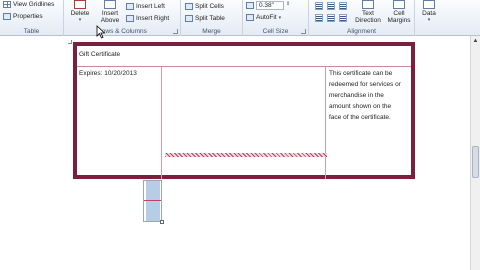  I want to click on delete-label: Delete, so click(80, 13).